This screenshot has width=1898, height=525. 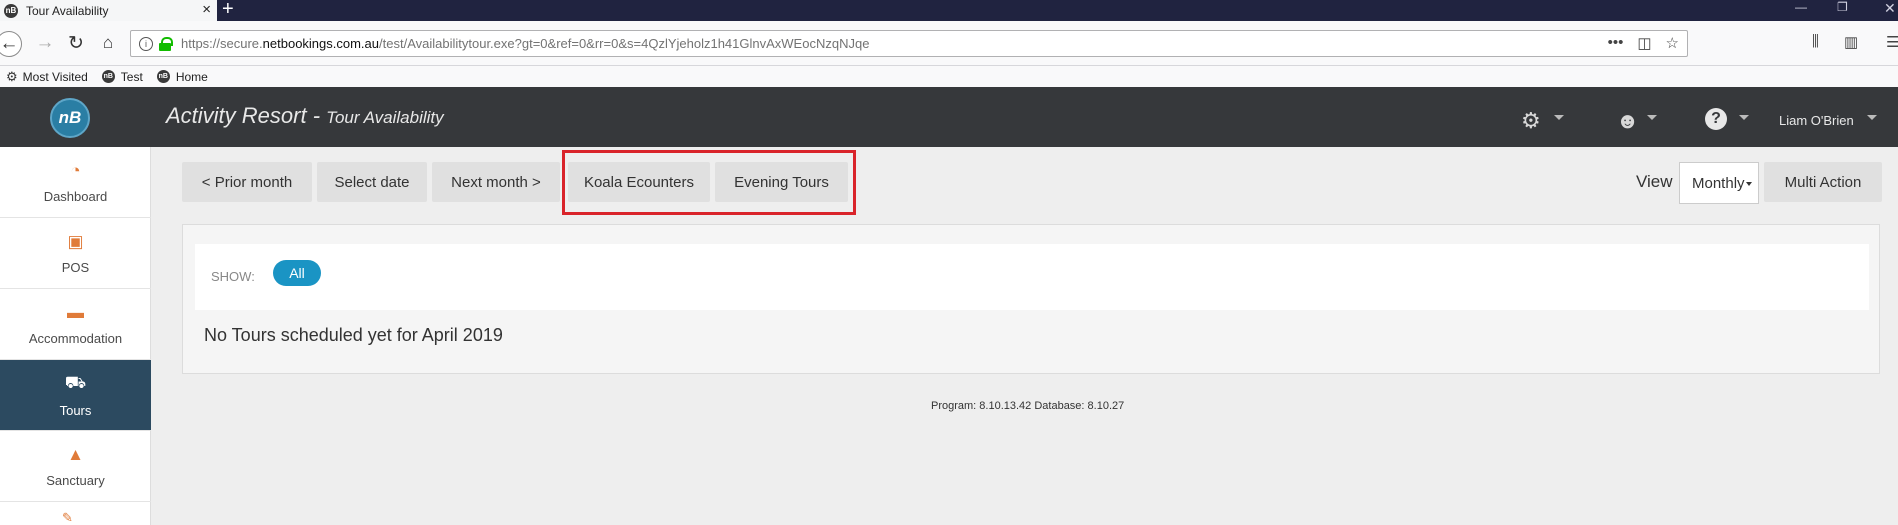 I want to click on bookmark-home: nB Home, so click(x=182, y=77).